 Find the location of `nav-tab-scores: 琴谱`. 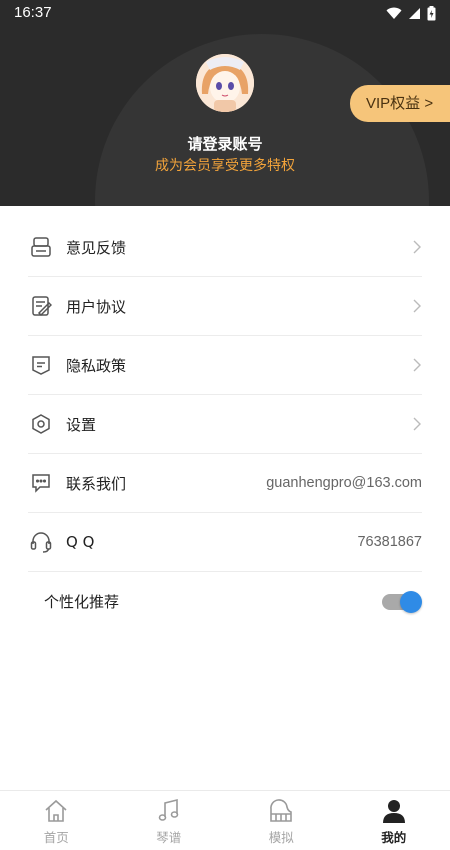

nav-tab-scores: 琴谱 is located at coordinates (169, 820).